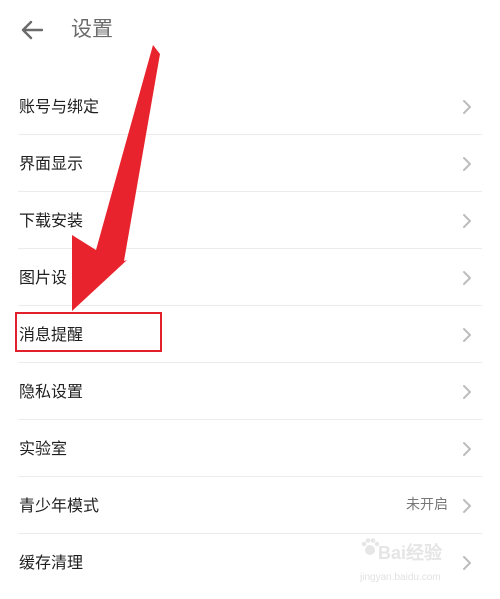 The image size is (500, 599). Describe the element at coordinates (250, 29) in the screenshot. I see `top-bar: 设置` at that location.